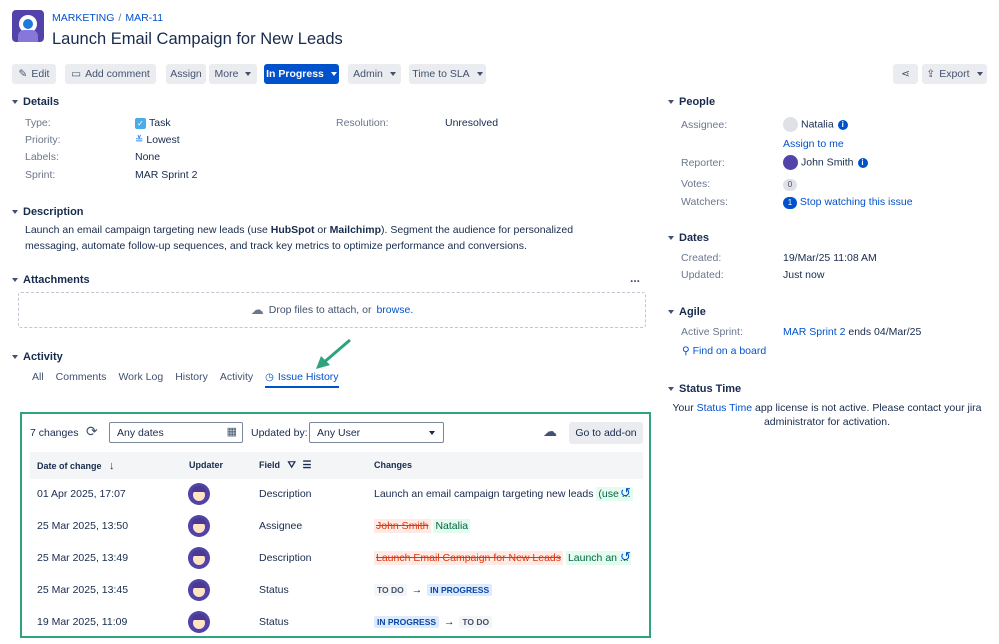 The height and width of the screenshot is (644, 999). What do you see at coordinates (376, 432) in the screenshot?
I see `user-filter: Any User` at bounding box center [376, 432].